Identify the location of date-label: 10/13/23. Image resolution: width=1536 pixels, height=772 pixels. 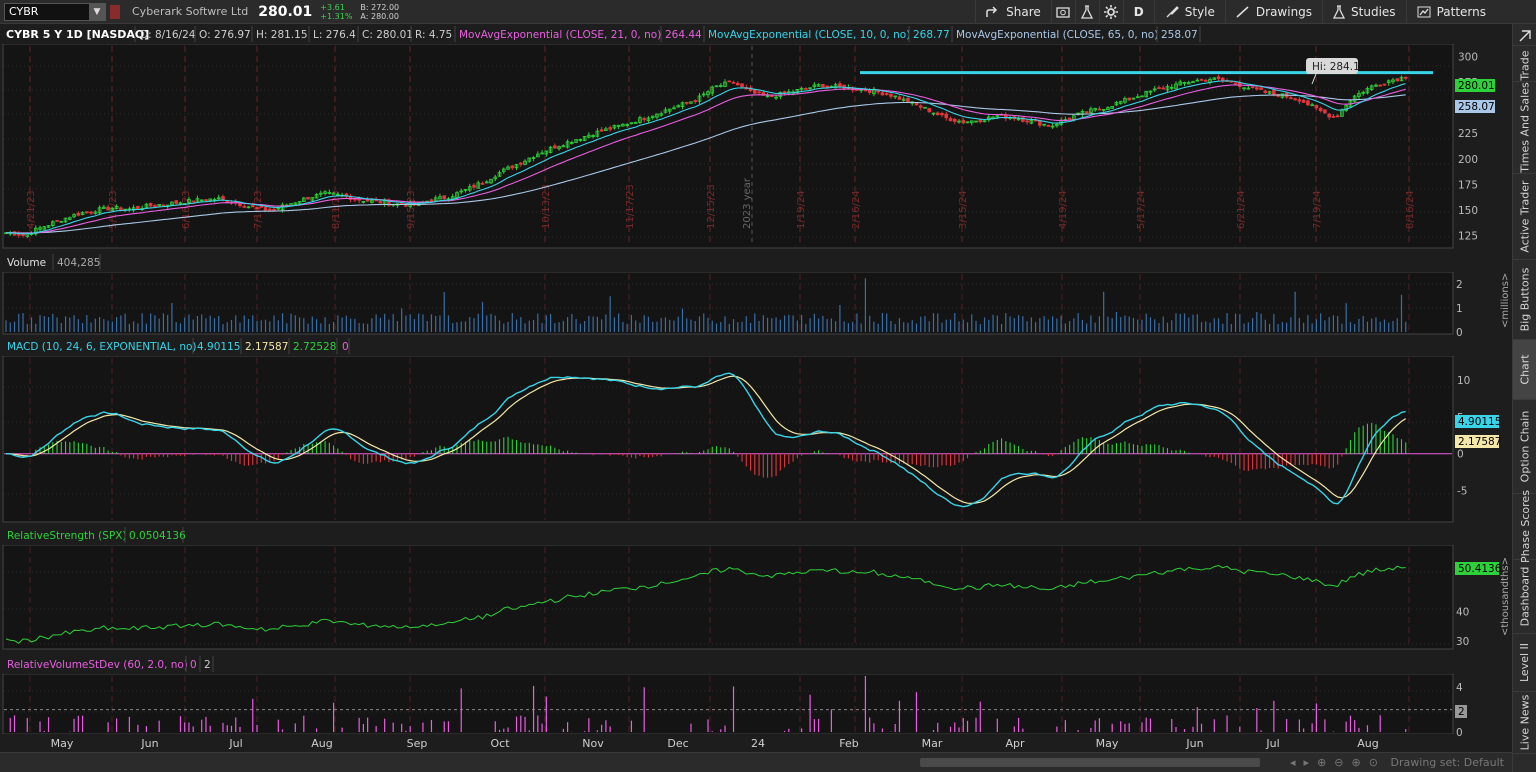
(546, 206).